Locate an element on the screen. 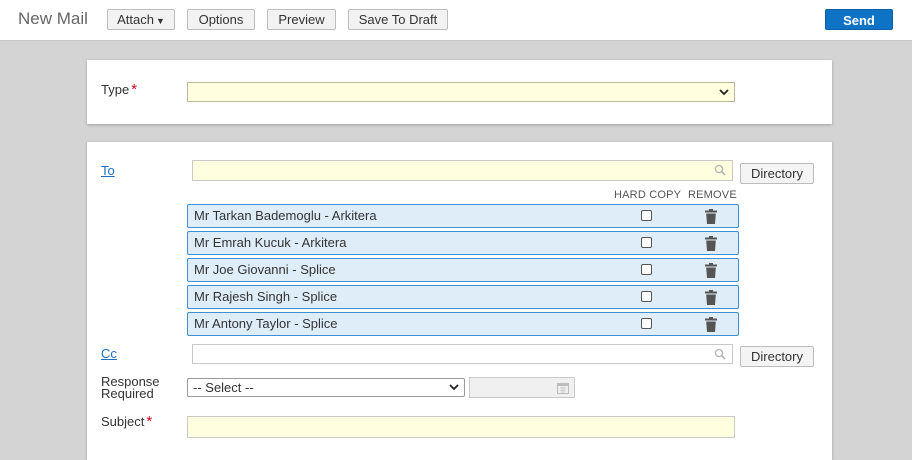 This screenshot has height=460, width=912. attach-label: Attach is located at coordinates (135, 19).